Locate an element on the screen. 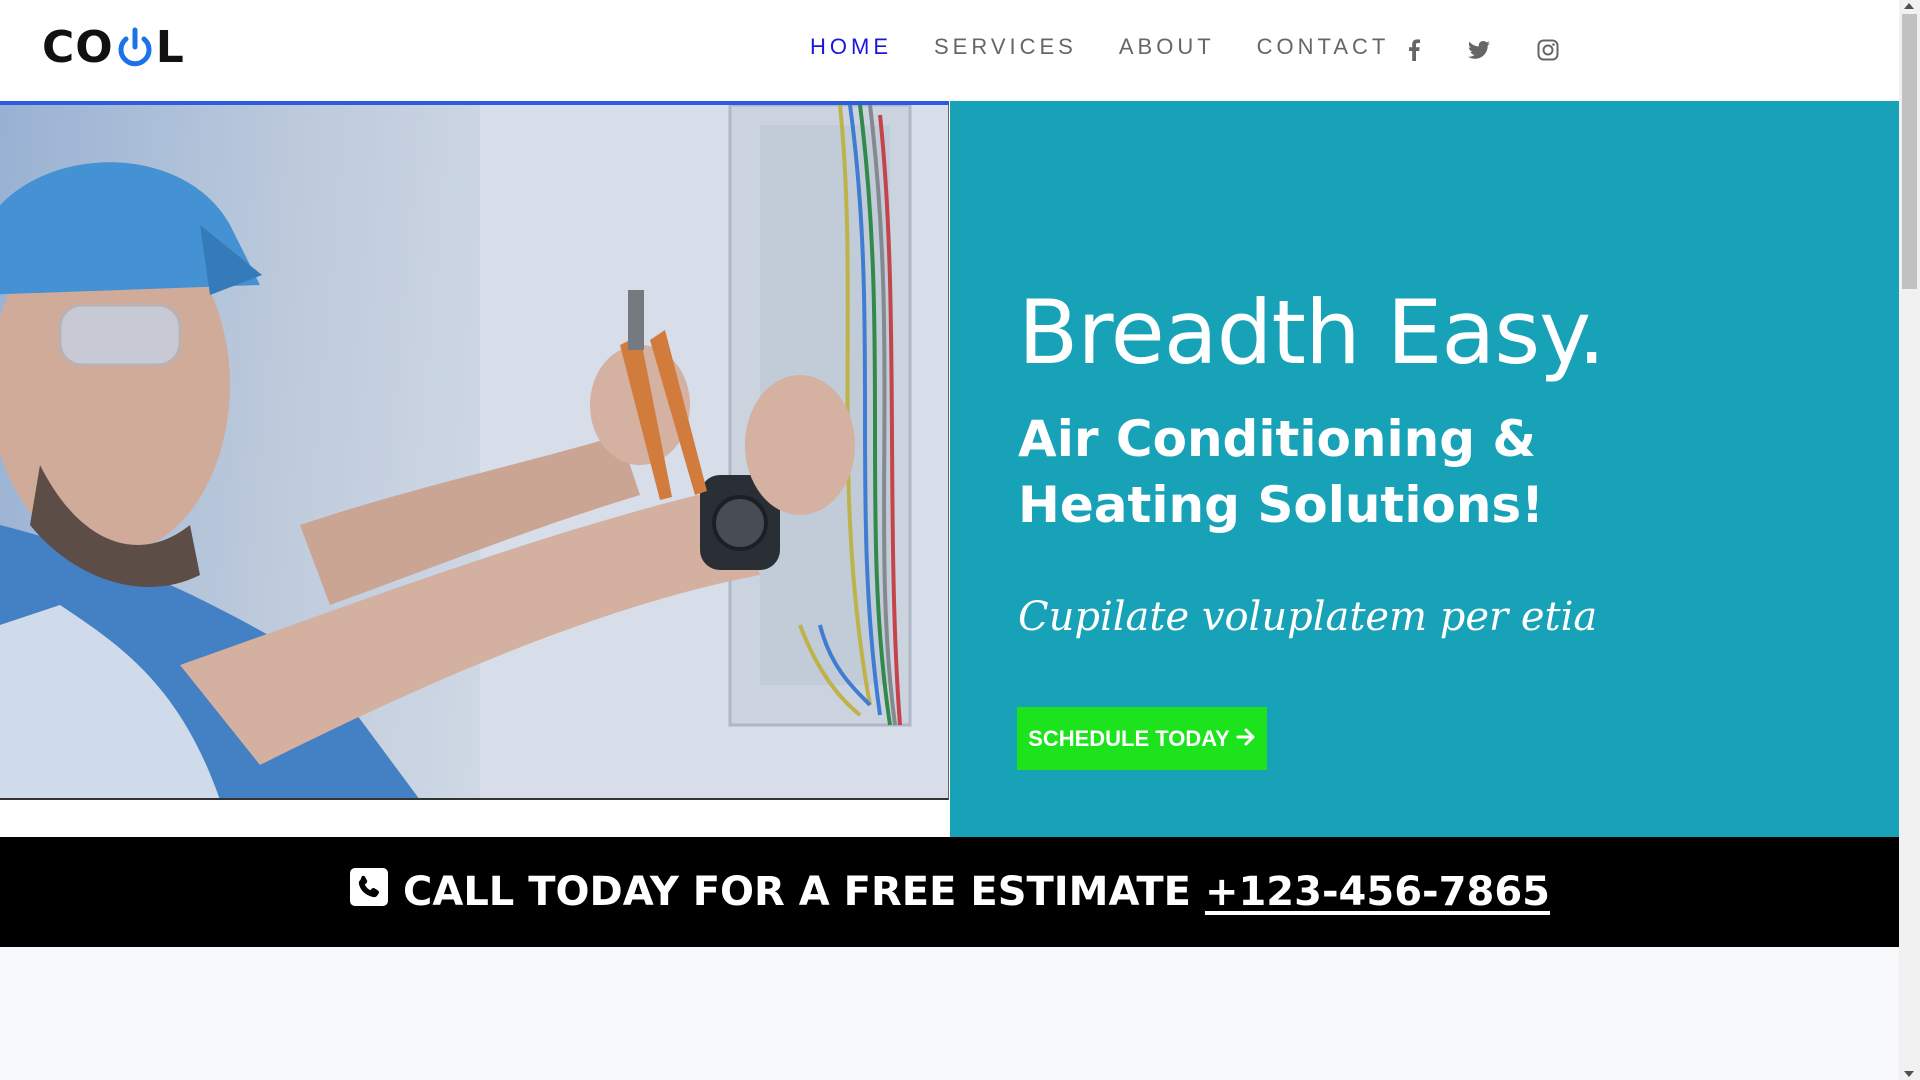 This screenshot has width=1920, height=1080. hero-tagline: Cupilate voluplatem per etia is located at coordinates (1308, 617).